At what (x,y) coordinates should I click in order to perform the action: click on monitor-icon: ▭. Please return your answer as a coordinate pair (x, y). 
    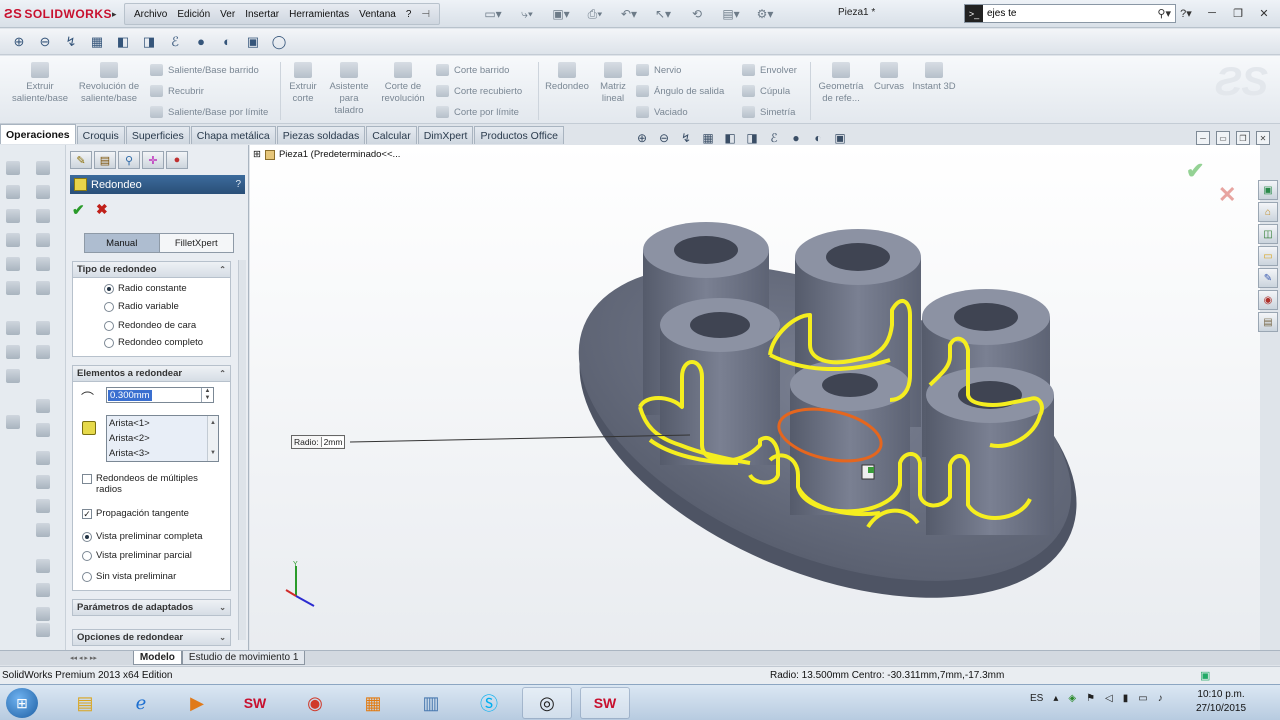
    Looking at the image, I should click on (1142, 698).